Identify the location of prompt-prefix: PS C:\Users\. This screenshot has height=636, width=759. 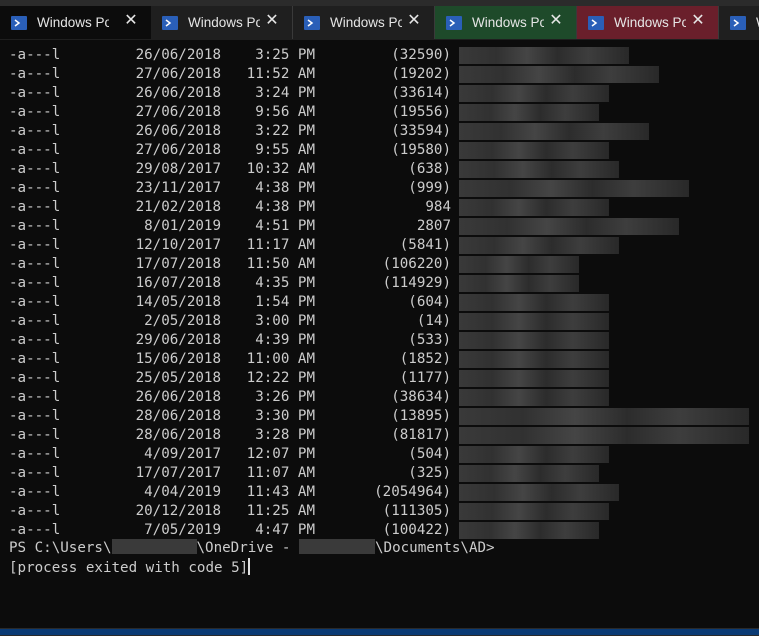
(60, 548).